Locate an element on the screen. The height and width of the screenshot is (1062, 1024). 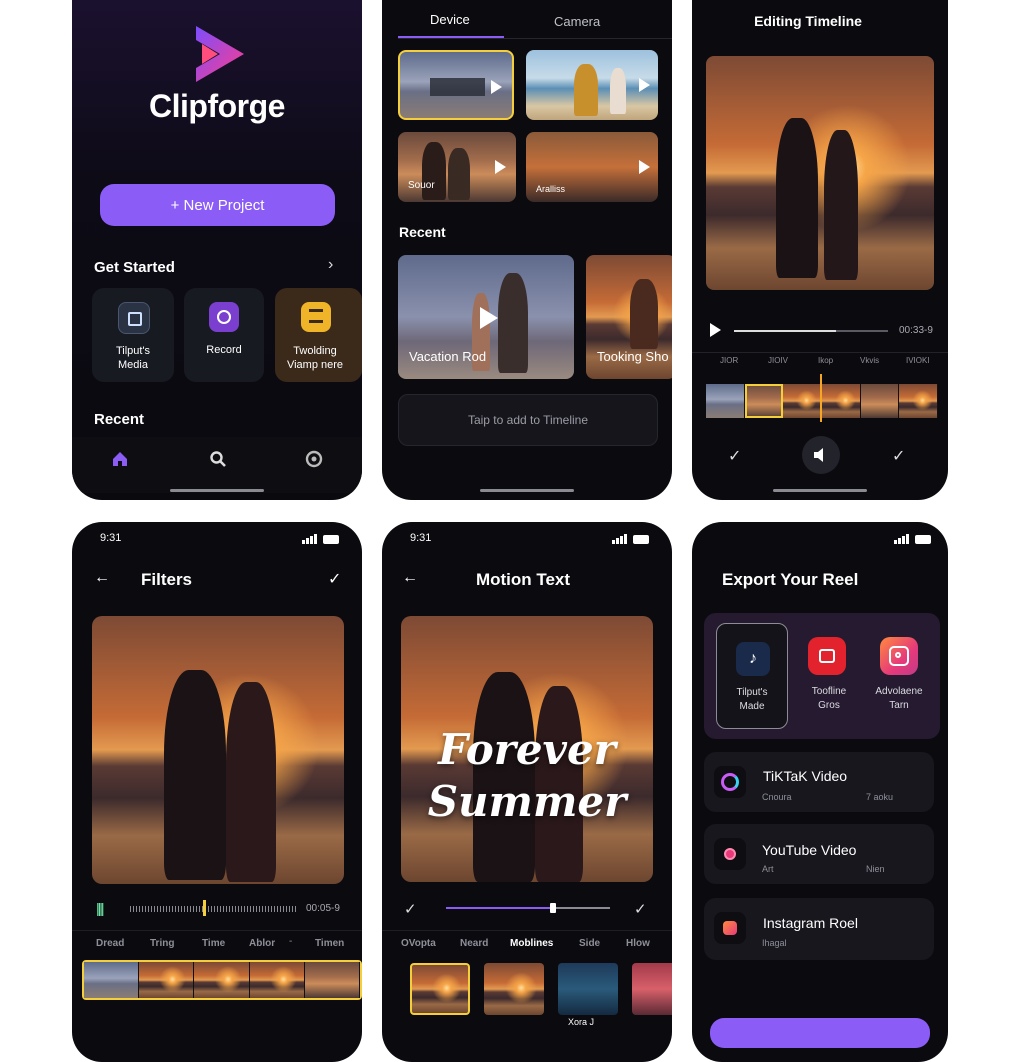
tile-record: Record is located at coordinates (224, 335).